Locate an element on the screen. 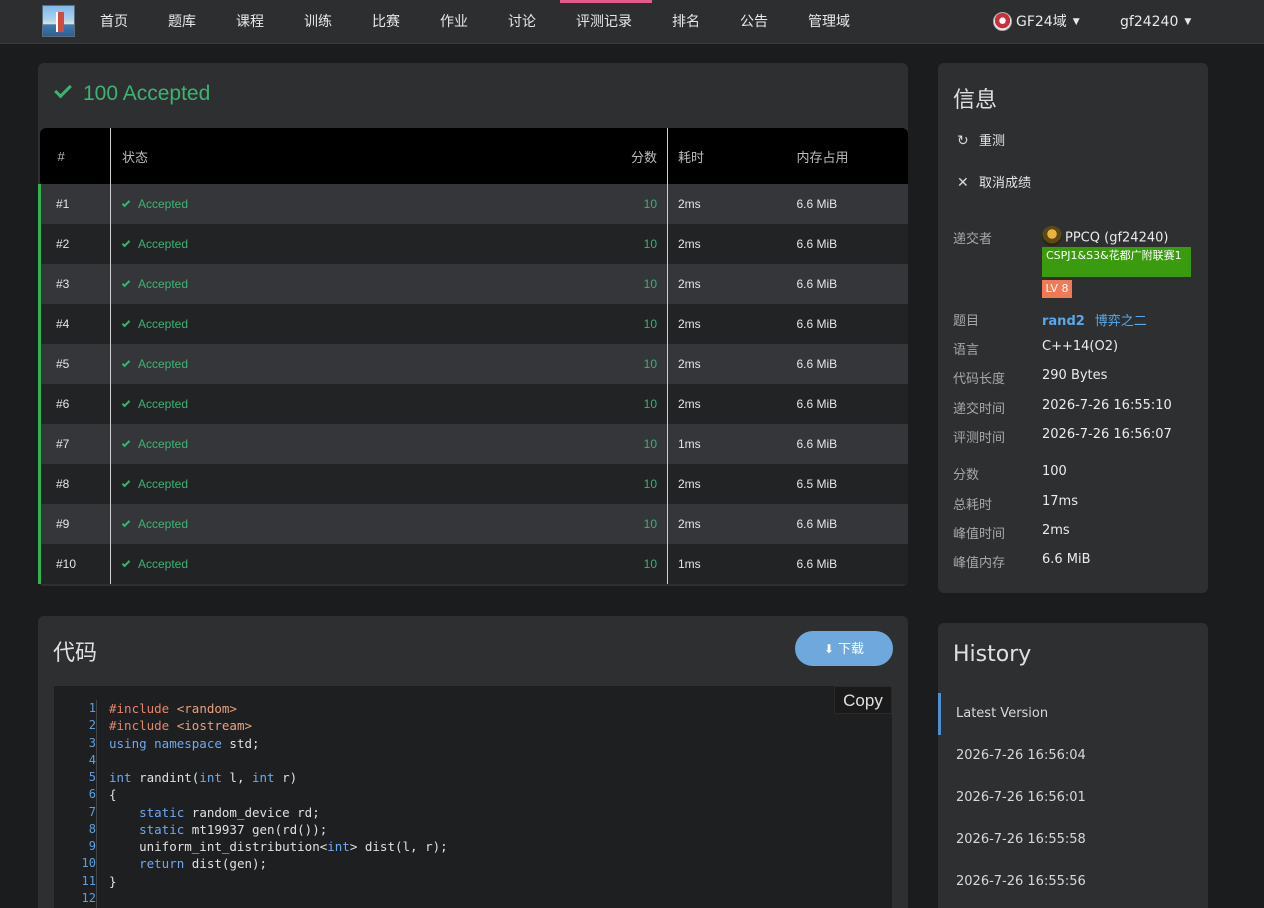 The image size is (1264, 908). problem-label: 题目 is located at coordinates (966, 321).